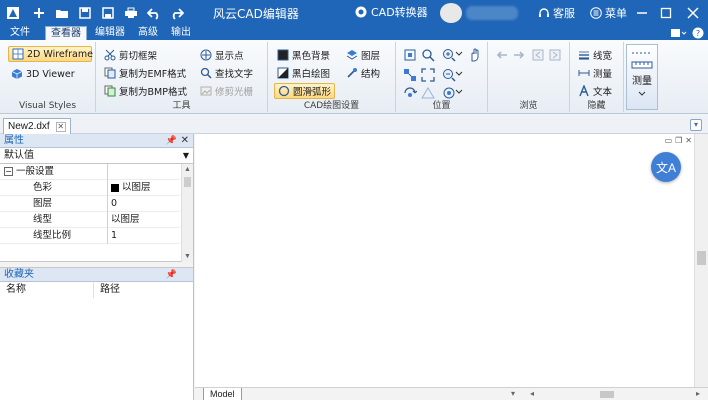 The height and width of the screenshot is (400, 708). Describe the element at coordinates (693, 13) in the screenshot. I see `close-icon` at that location.